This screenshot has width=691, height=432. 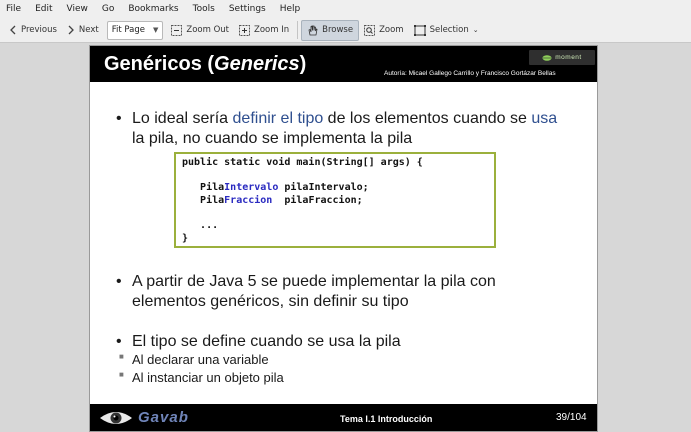 What do you see at coordinates (247, 9) in the screenshot?
I see `menu-settings: Settings` at bounding box center [247, 9].